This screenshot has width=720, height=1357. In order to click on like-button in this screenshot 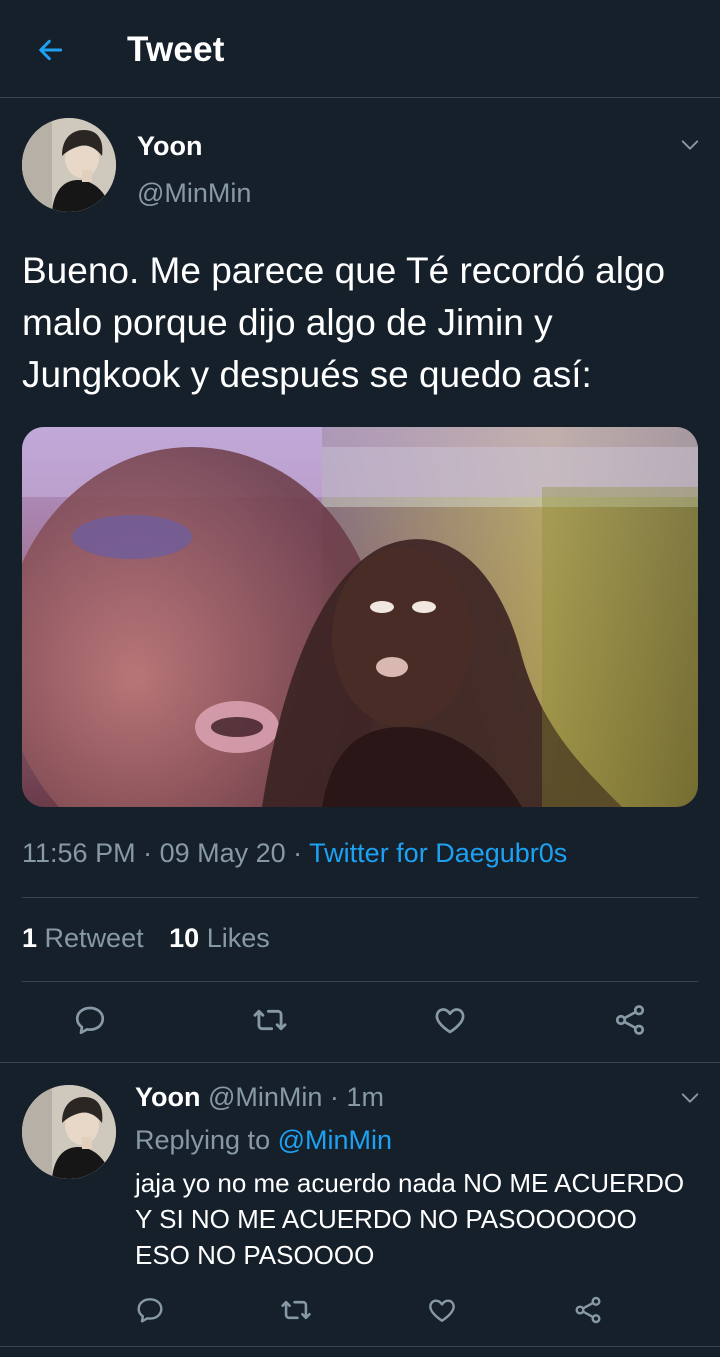, I will do `click(450, 1020)`.